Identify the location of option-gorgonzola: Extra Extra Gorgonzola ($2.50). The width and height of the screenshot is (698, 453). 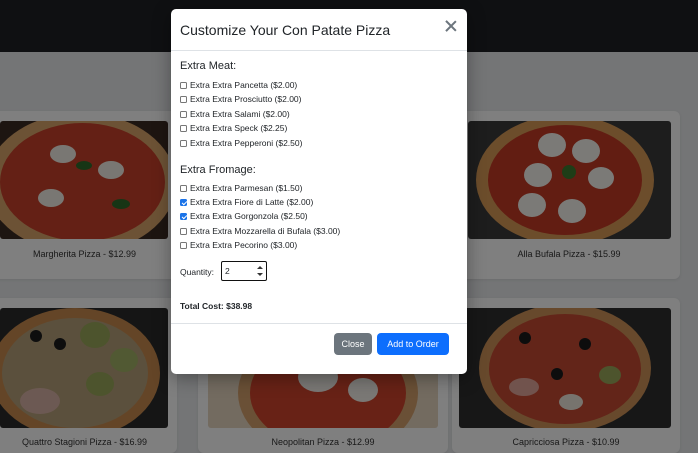
(244, 216).